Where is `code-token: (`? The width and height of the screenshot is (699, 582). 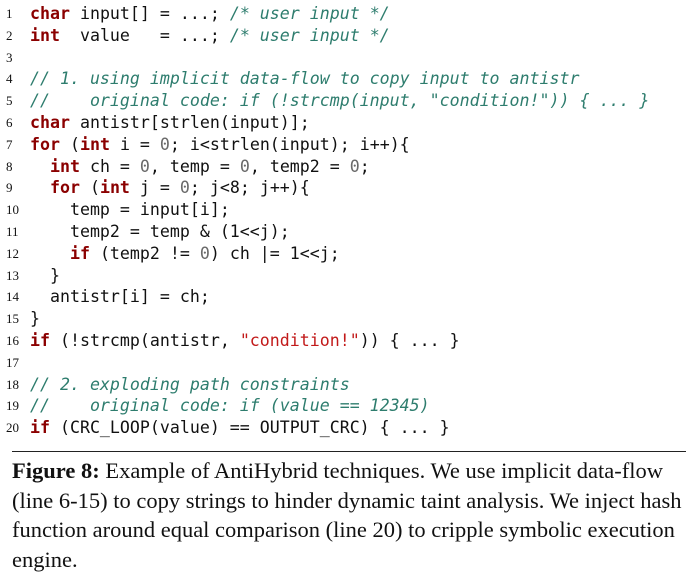
code-token: ( is located at coordinates (69, 144).